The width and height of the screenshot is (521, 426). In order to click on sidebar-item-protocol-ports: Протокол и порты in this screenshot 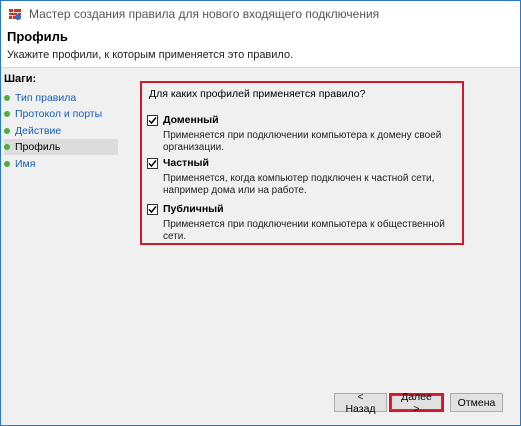, I will do `click(61, 114)`.